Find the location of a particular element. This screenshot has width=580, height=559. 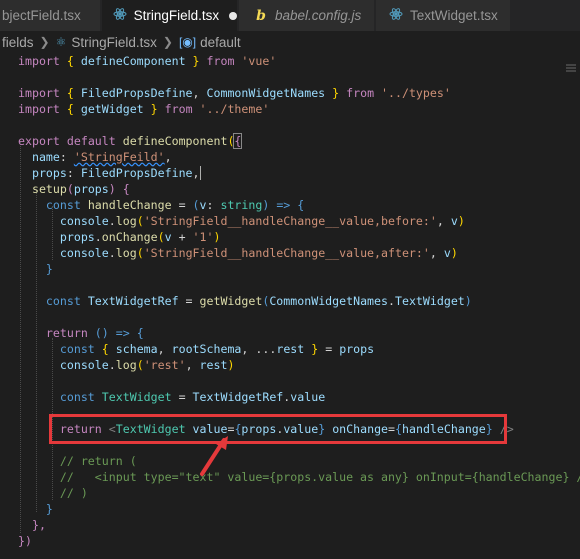

tab-label: babel.config.js is located at coordinates (318, 15).